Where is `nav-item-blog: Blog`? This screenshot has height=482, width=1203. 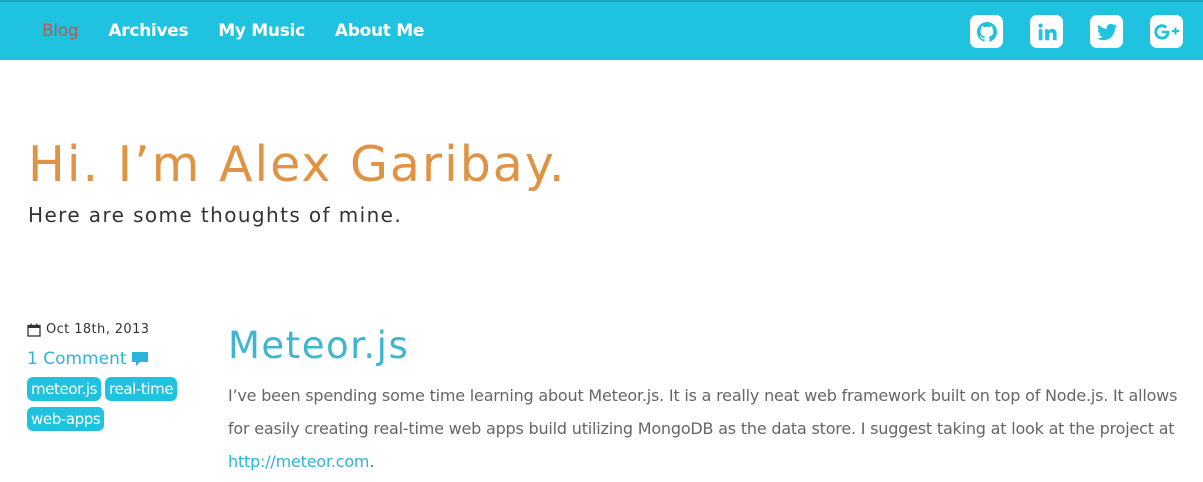
nav-item-blog: Blog is located at coordinates (60, 31).